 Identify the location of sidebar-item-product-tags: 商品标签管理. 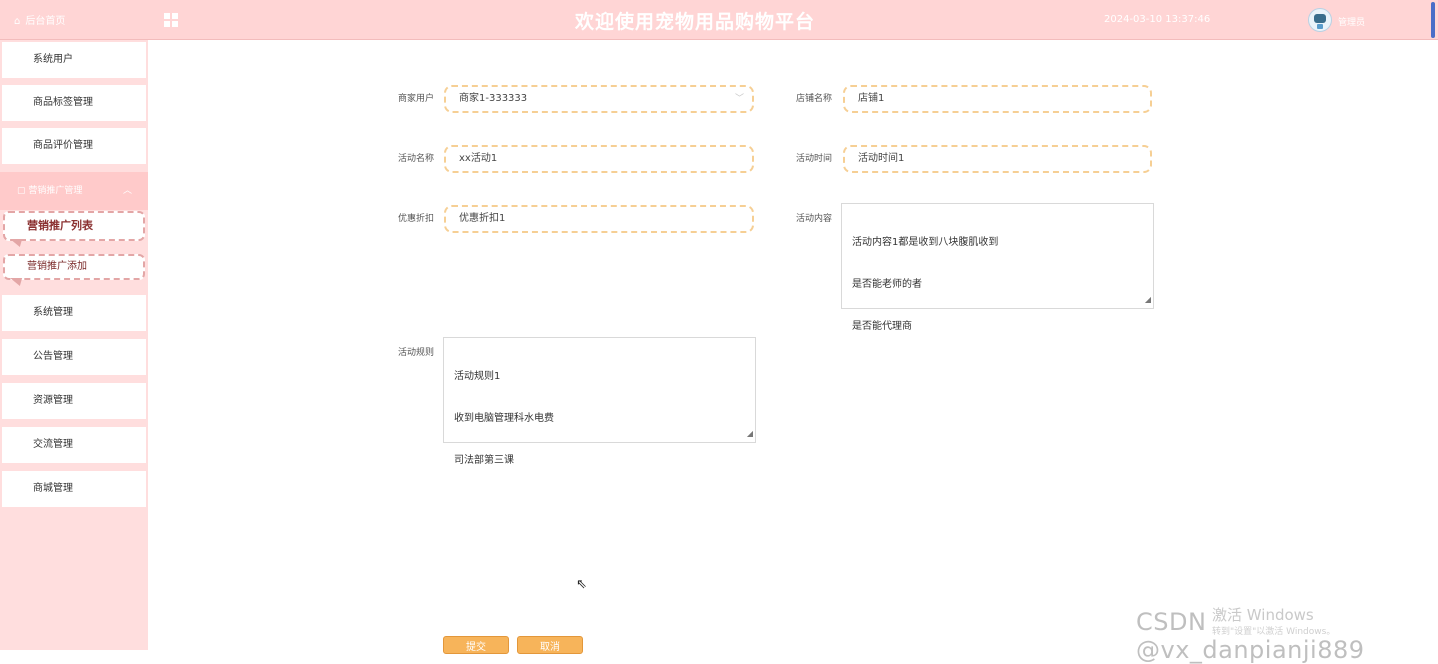
(74, 103).